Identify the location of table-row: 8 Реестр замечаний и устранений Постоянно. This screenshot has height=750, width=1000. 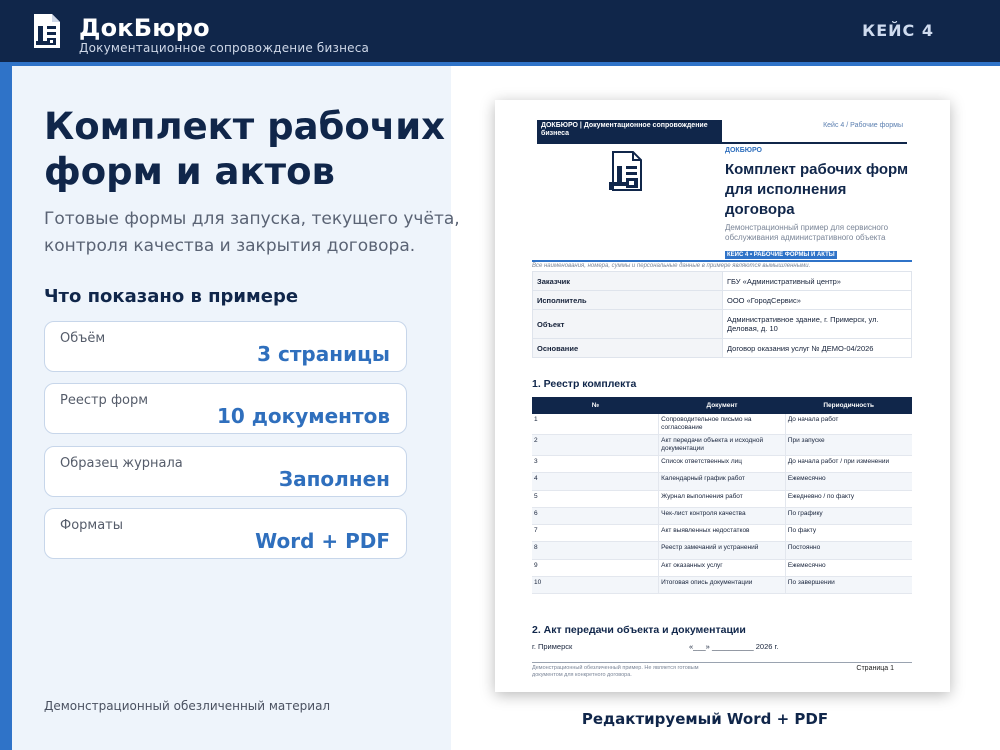
(722, 550).